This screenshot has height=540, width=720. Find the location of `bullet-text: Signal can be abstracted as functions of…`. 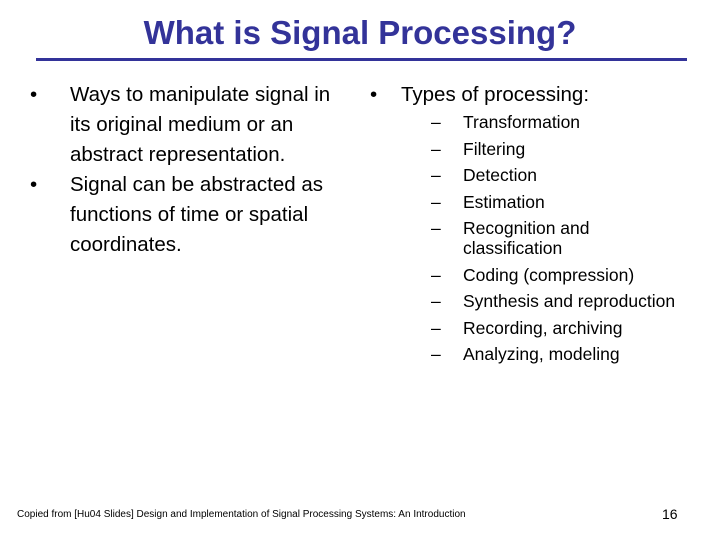

bullet-text: Signal can be abstracted as functions of… is located at coordinates (196, 214).